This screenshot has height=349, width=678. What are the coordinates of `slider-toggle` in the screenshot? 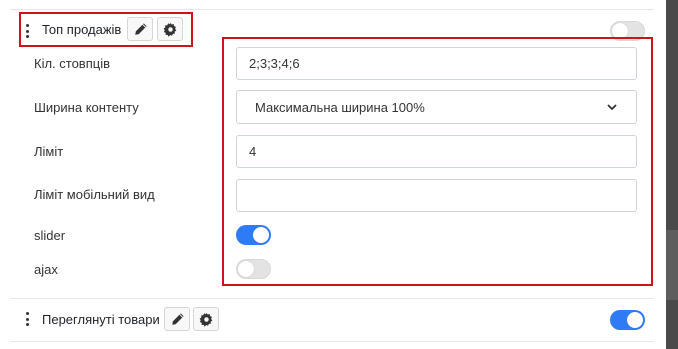 It's located at (253, 235).